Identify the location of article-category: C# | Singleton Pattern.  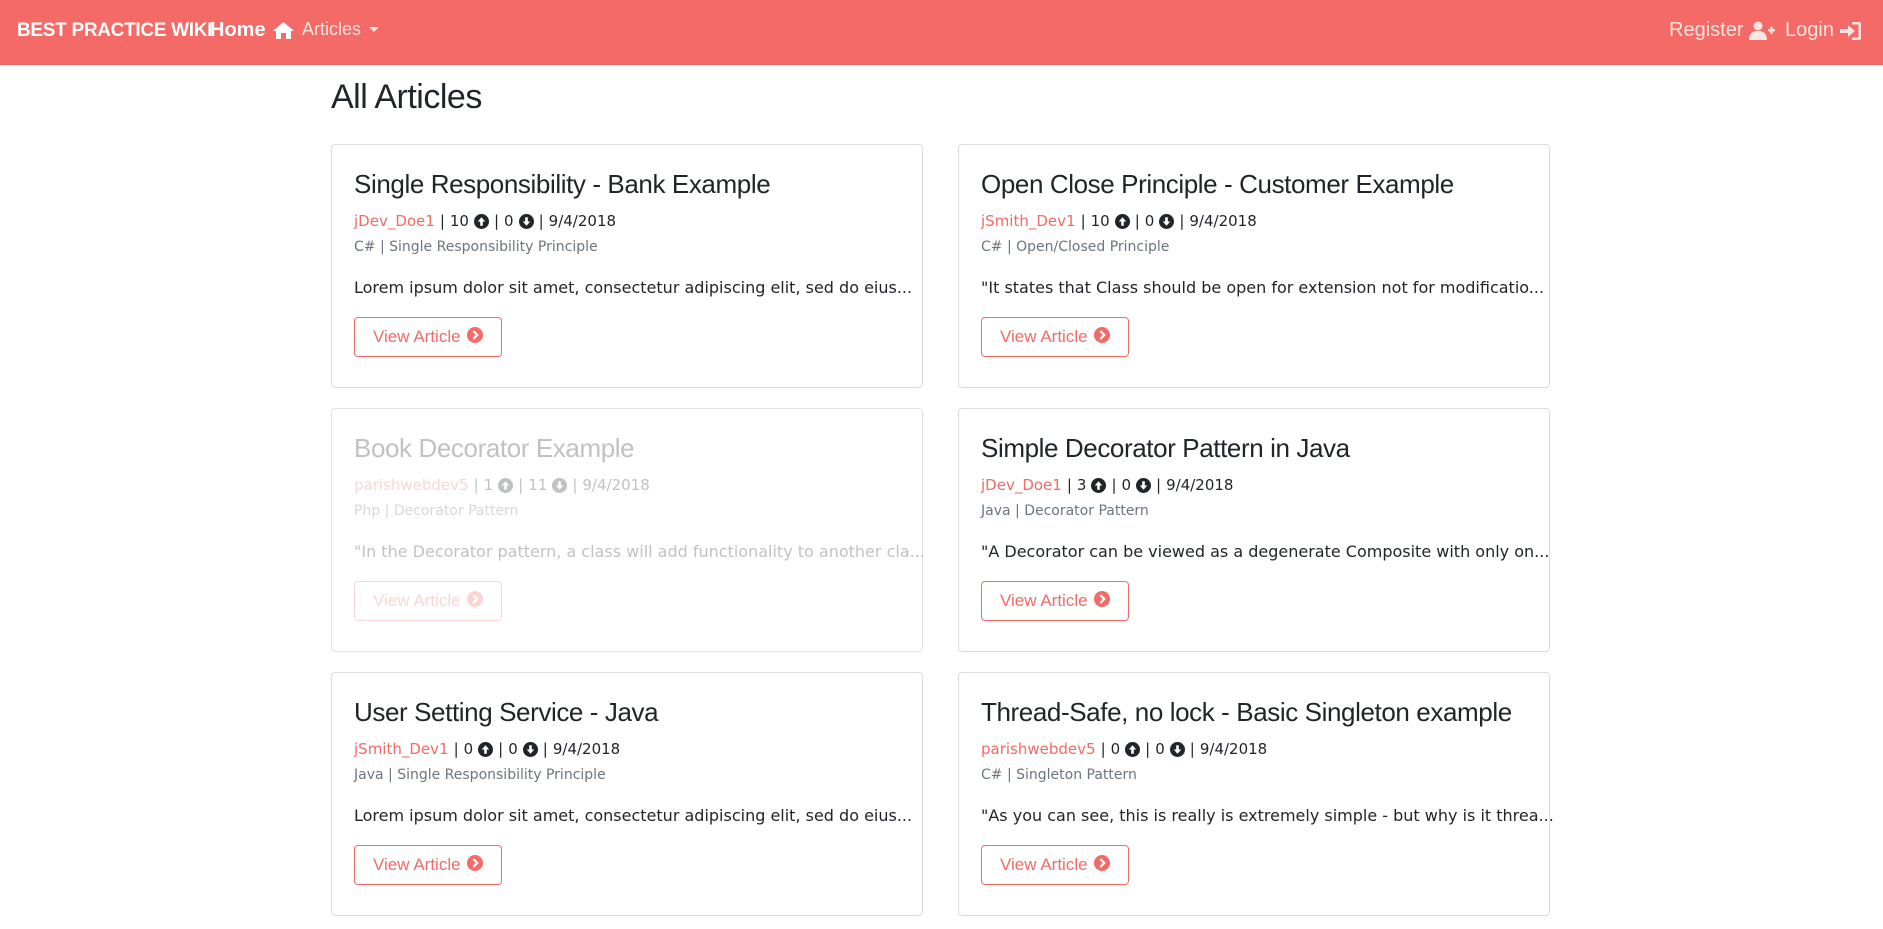
(1059, 775).